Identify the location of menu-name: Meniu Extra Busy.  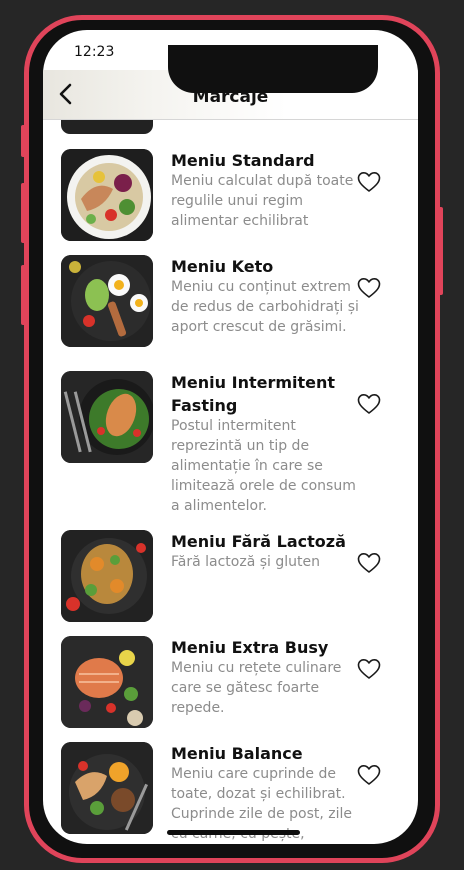
(250, 647).